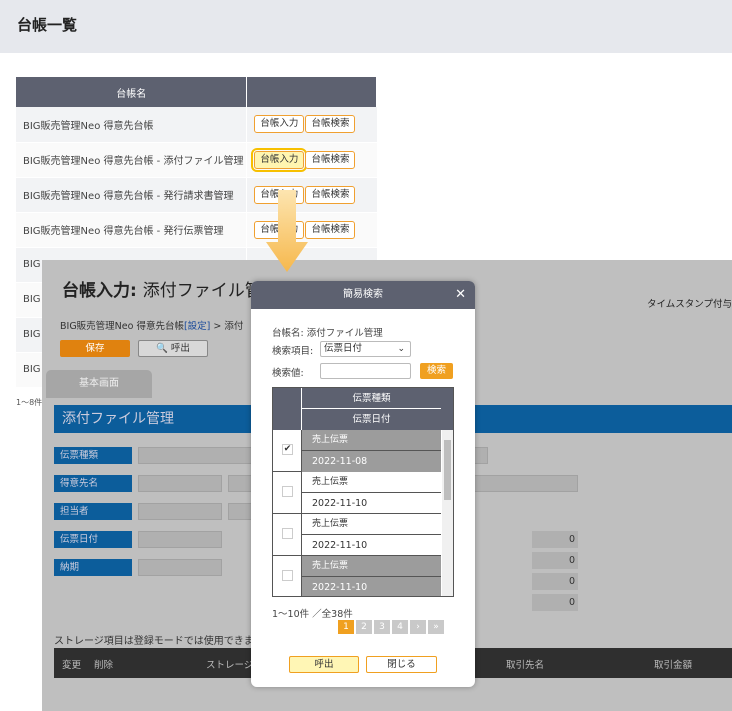  What do you see at coordinates (104, 665) in the screenshot?
I see `col-delete: 削除` at bounding box center [104, 665].